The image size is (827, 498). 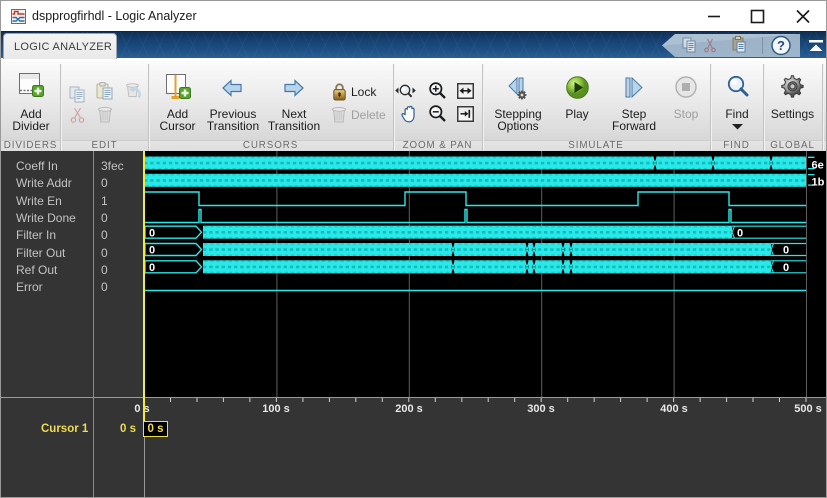 I want to click on svg-text: 1b, so click(x=818, y=183).